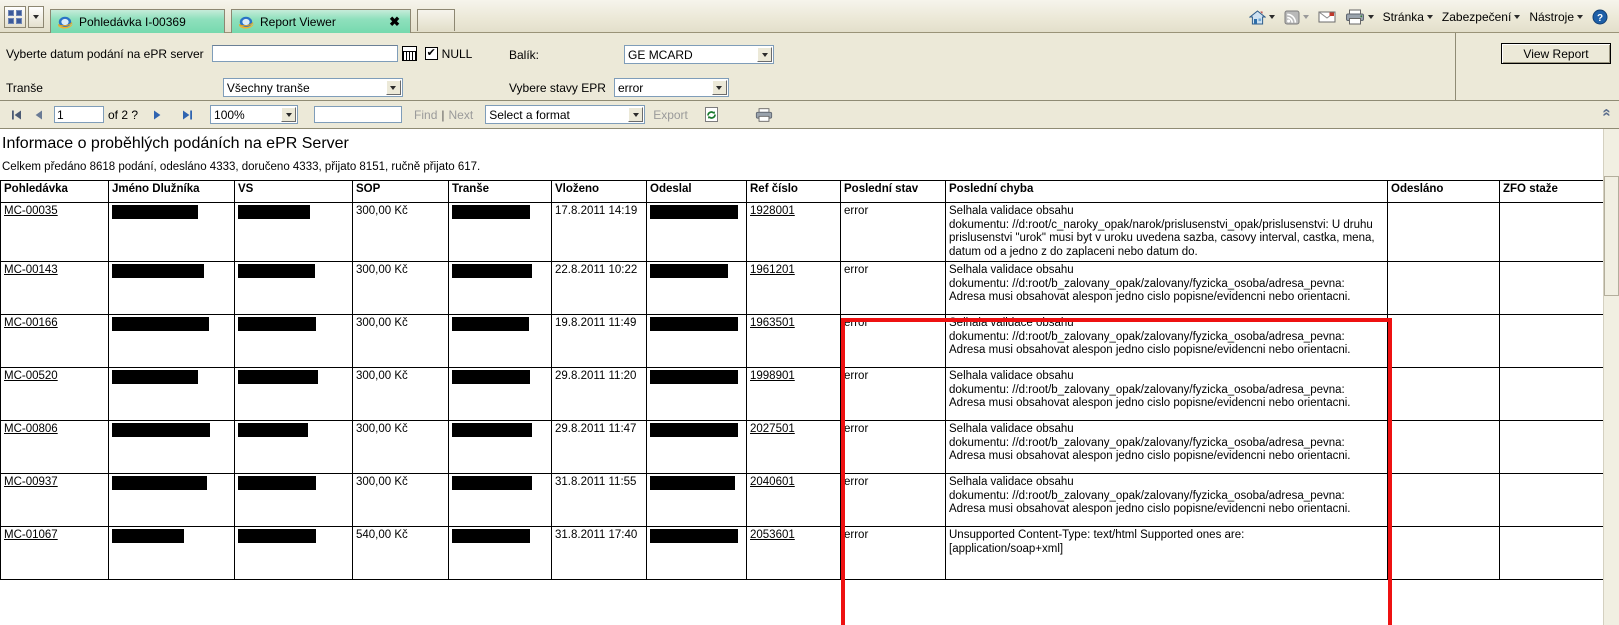 The width and height of the screenshot is (1619, 625). What do you see at coordinates (54, 500) in the screenshot?
I see `cell-pohledavka: MC-00937` at bounding box center [54, 500].